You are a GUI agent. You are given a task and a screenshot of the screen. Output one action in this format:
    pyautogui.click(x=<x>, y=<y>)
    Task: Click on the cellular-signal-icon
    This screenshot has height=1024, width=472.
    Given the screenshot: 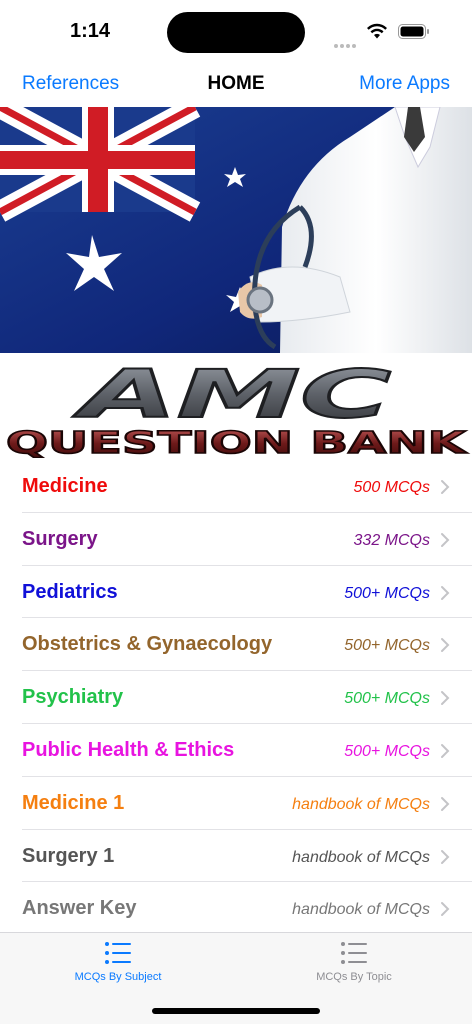 What is the action you would take?
    pyautogui.click(x=346, y=44)
    